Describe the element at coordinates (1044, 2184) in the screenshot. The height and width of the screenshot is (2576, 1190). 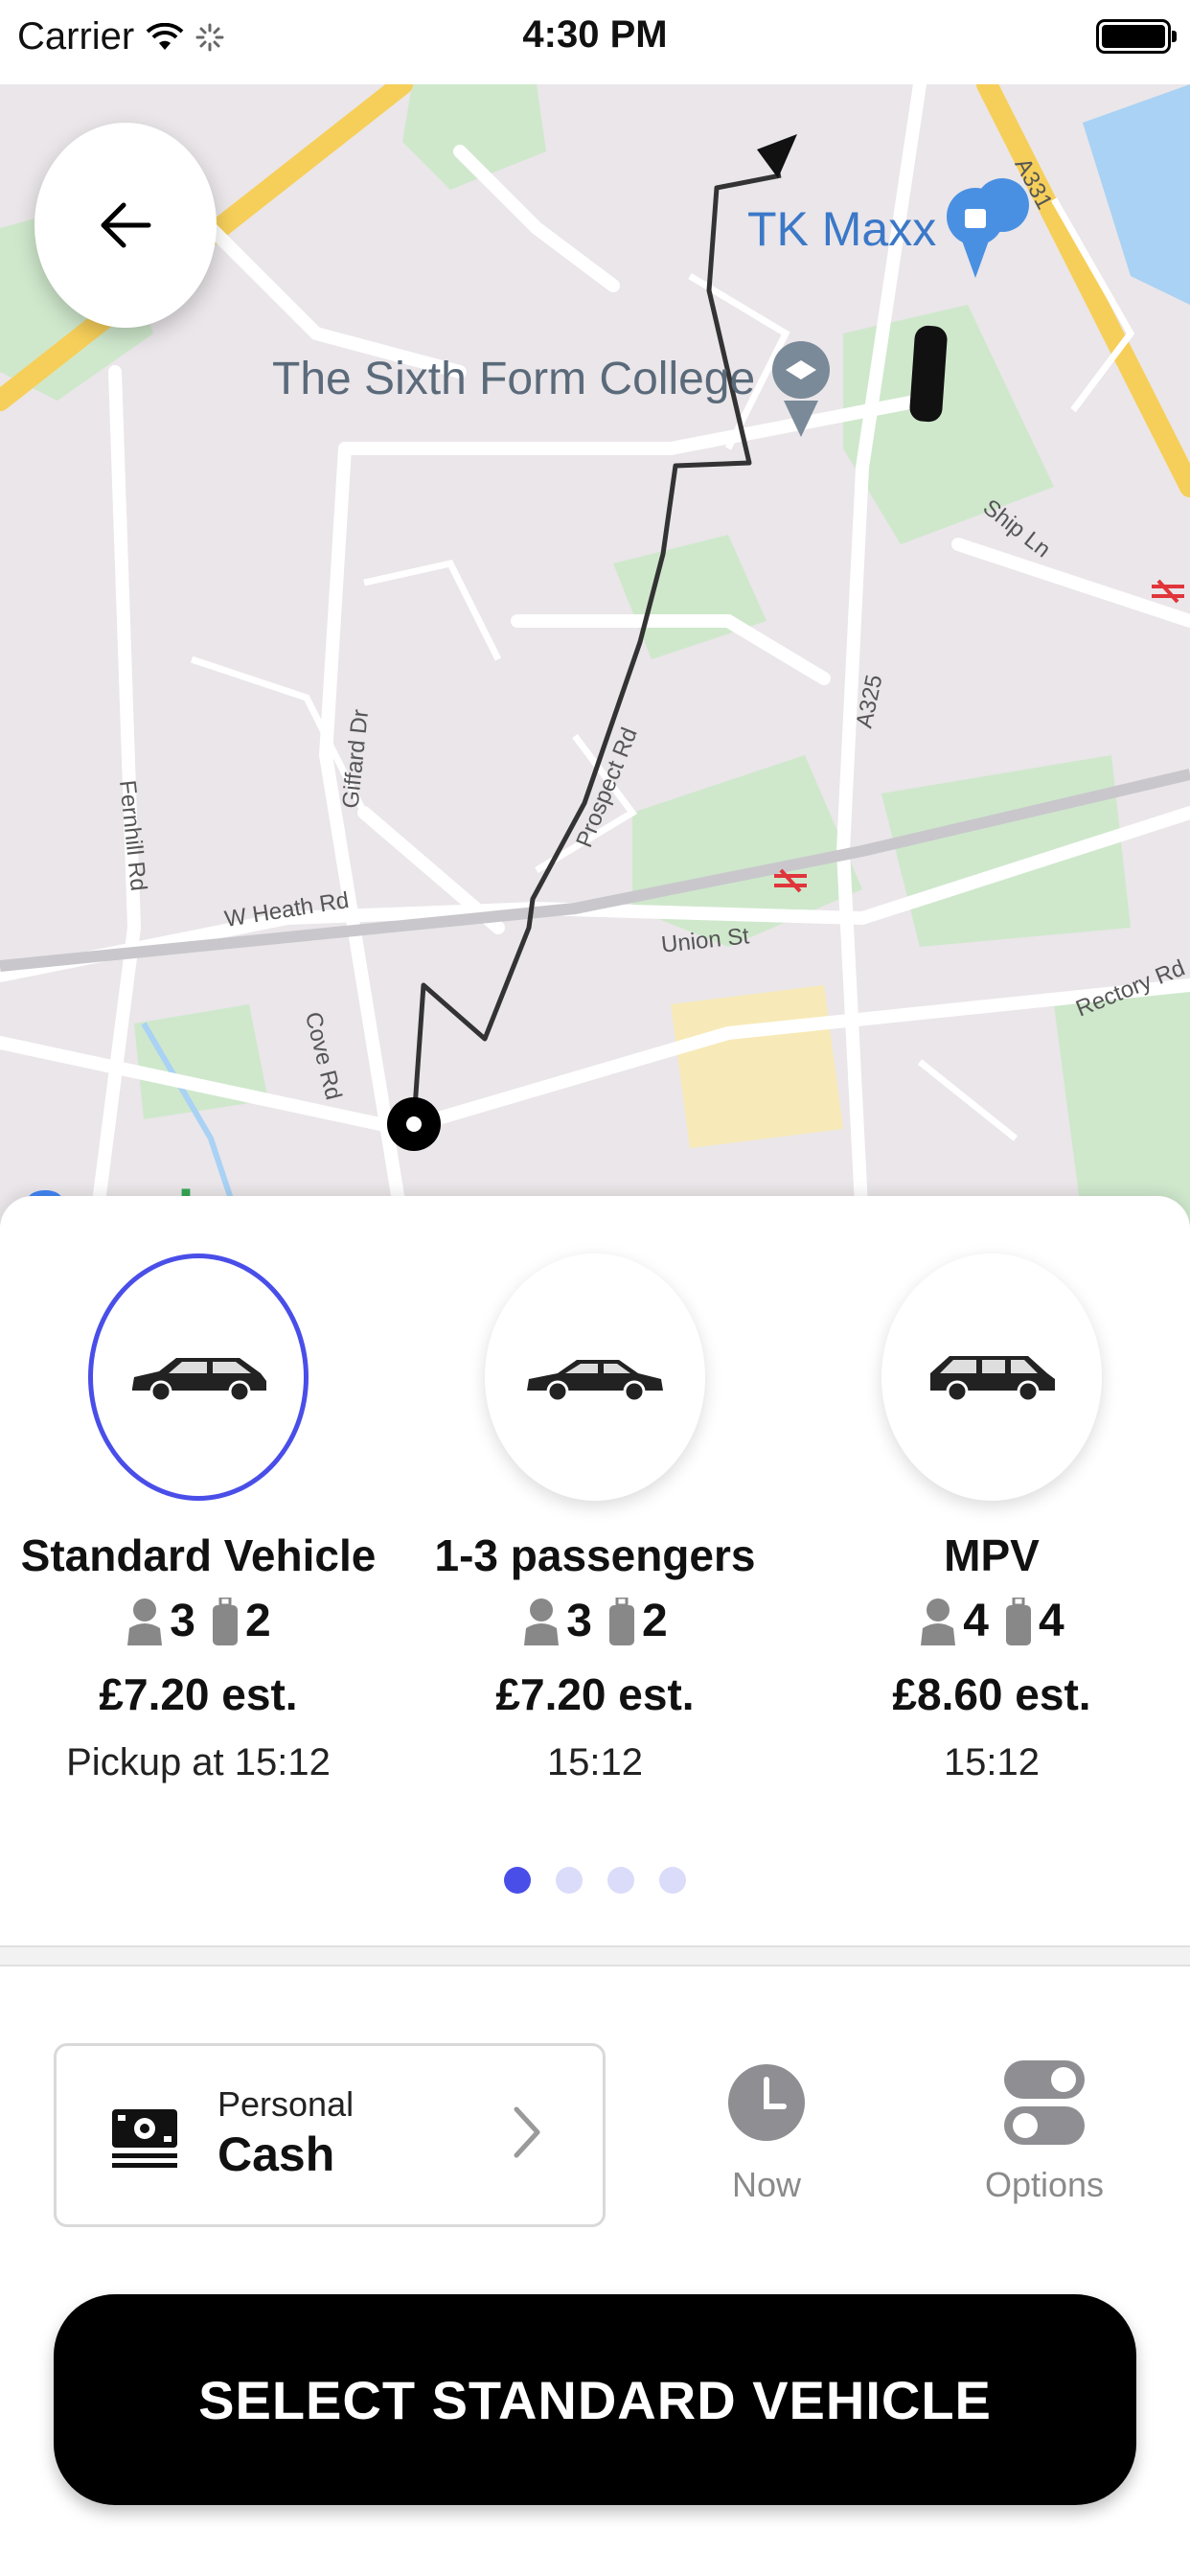
I see `options-label: Options` at that location.